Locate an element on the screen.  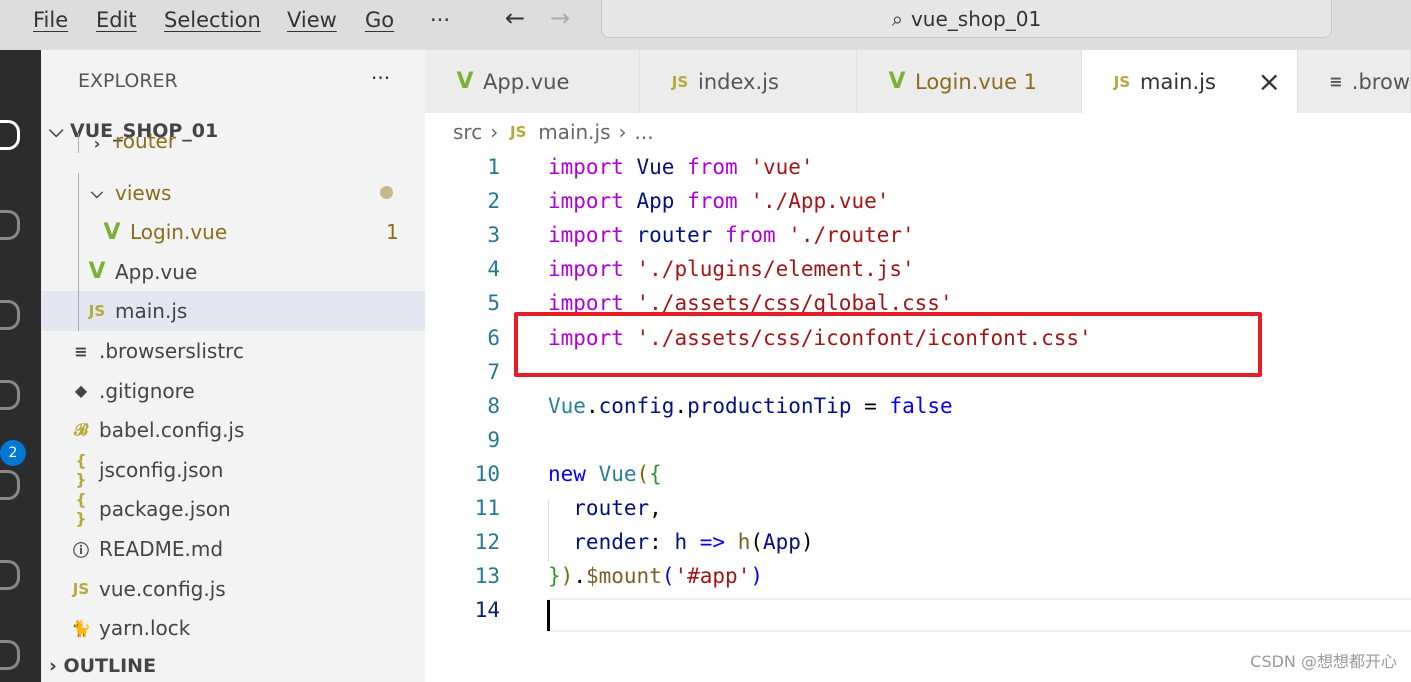
line-number: 6 is located at coordinates (493, 337).